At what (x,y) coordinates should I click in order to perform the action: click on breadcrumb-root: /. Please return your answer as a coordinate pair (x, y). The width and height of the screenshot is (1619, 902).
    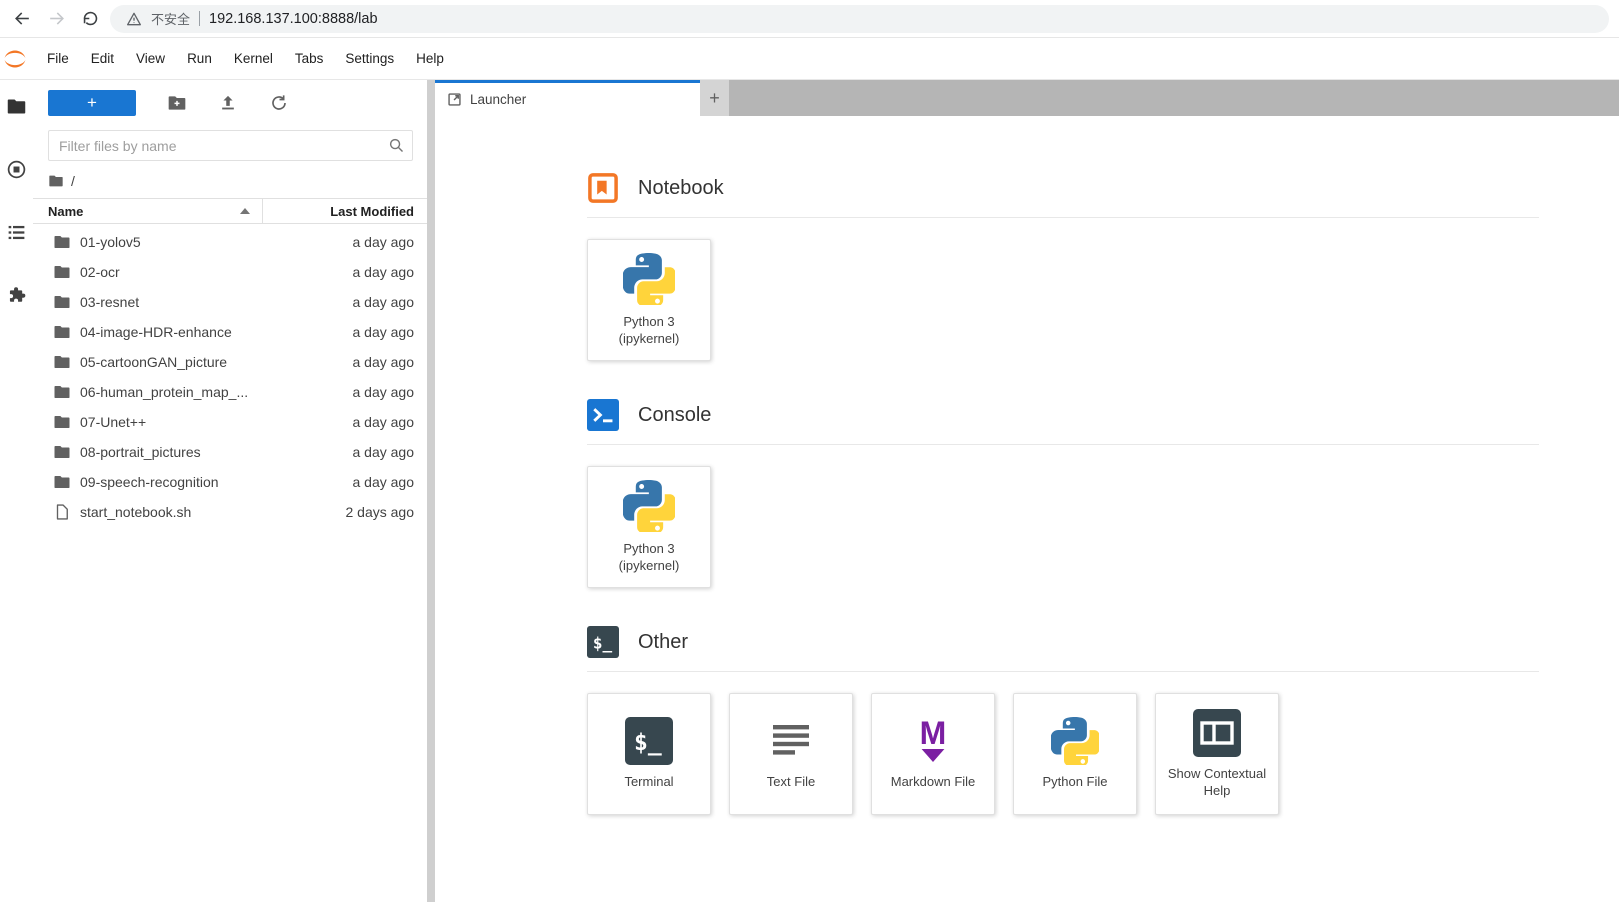
    Looking at the image, I should click on (73, 181).